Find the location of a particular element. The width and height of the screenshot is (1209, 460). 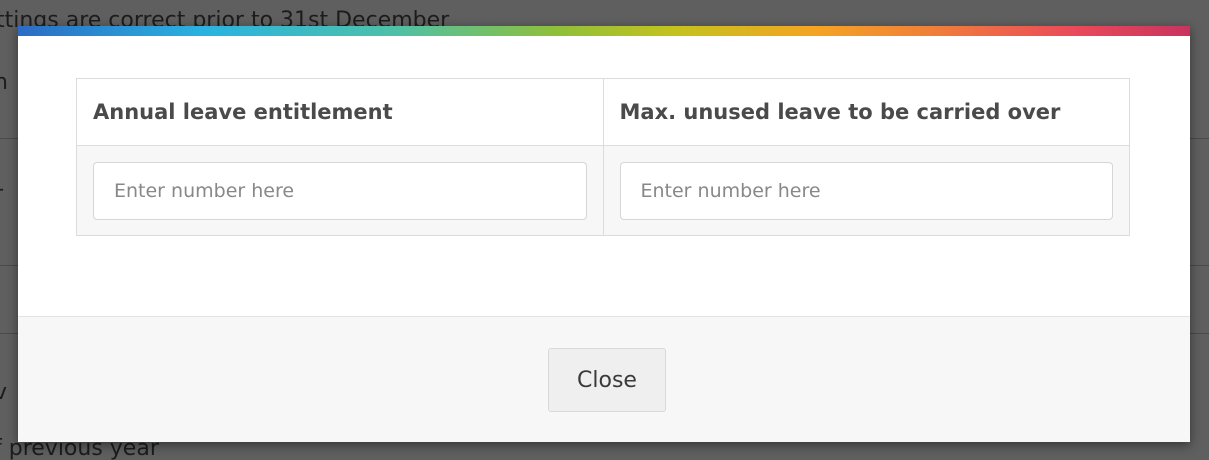

max-unused-leave-input is located at coordinates (866, 190).